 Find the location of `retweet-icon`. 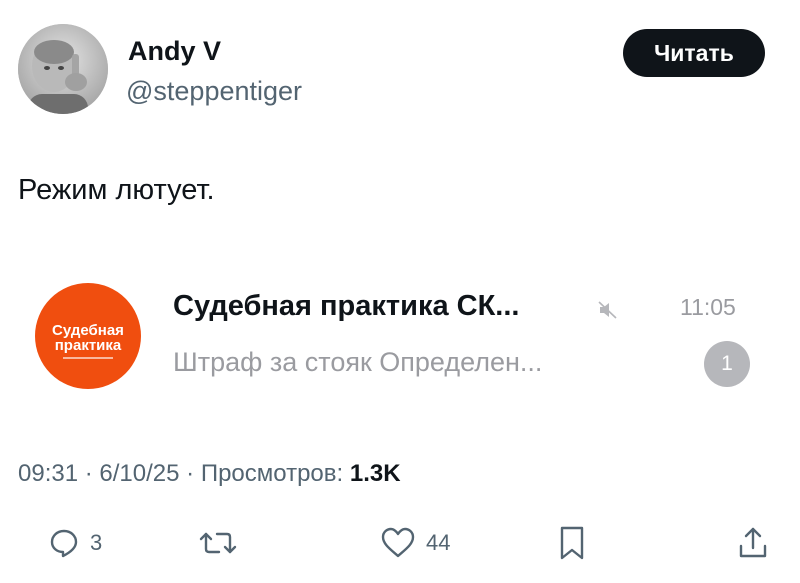

retweet-icon is located at coordinates (218, 543).